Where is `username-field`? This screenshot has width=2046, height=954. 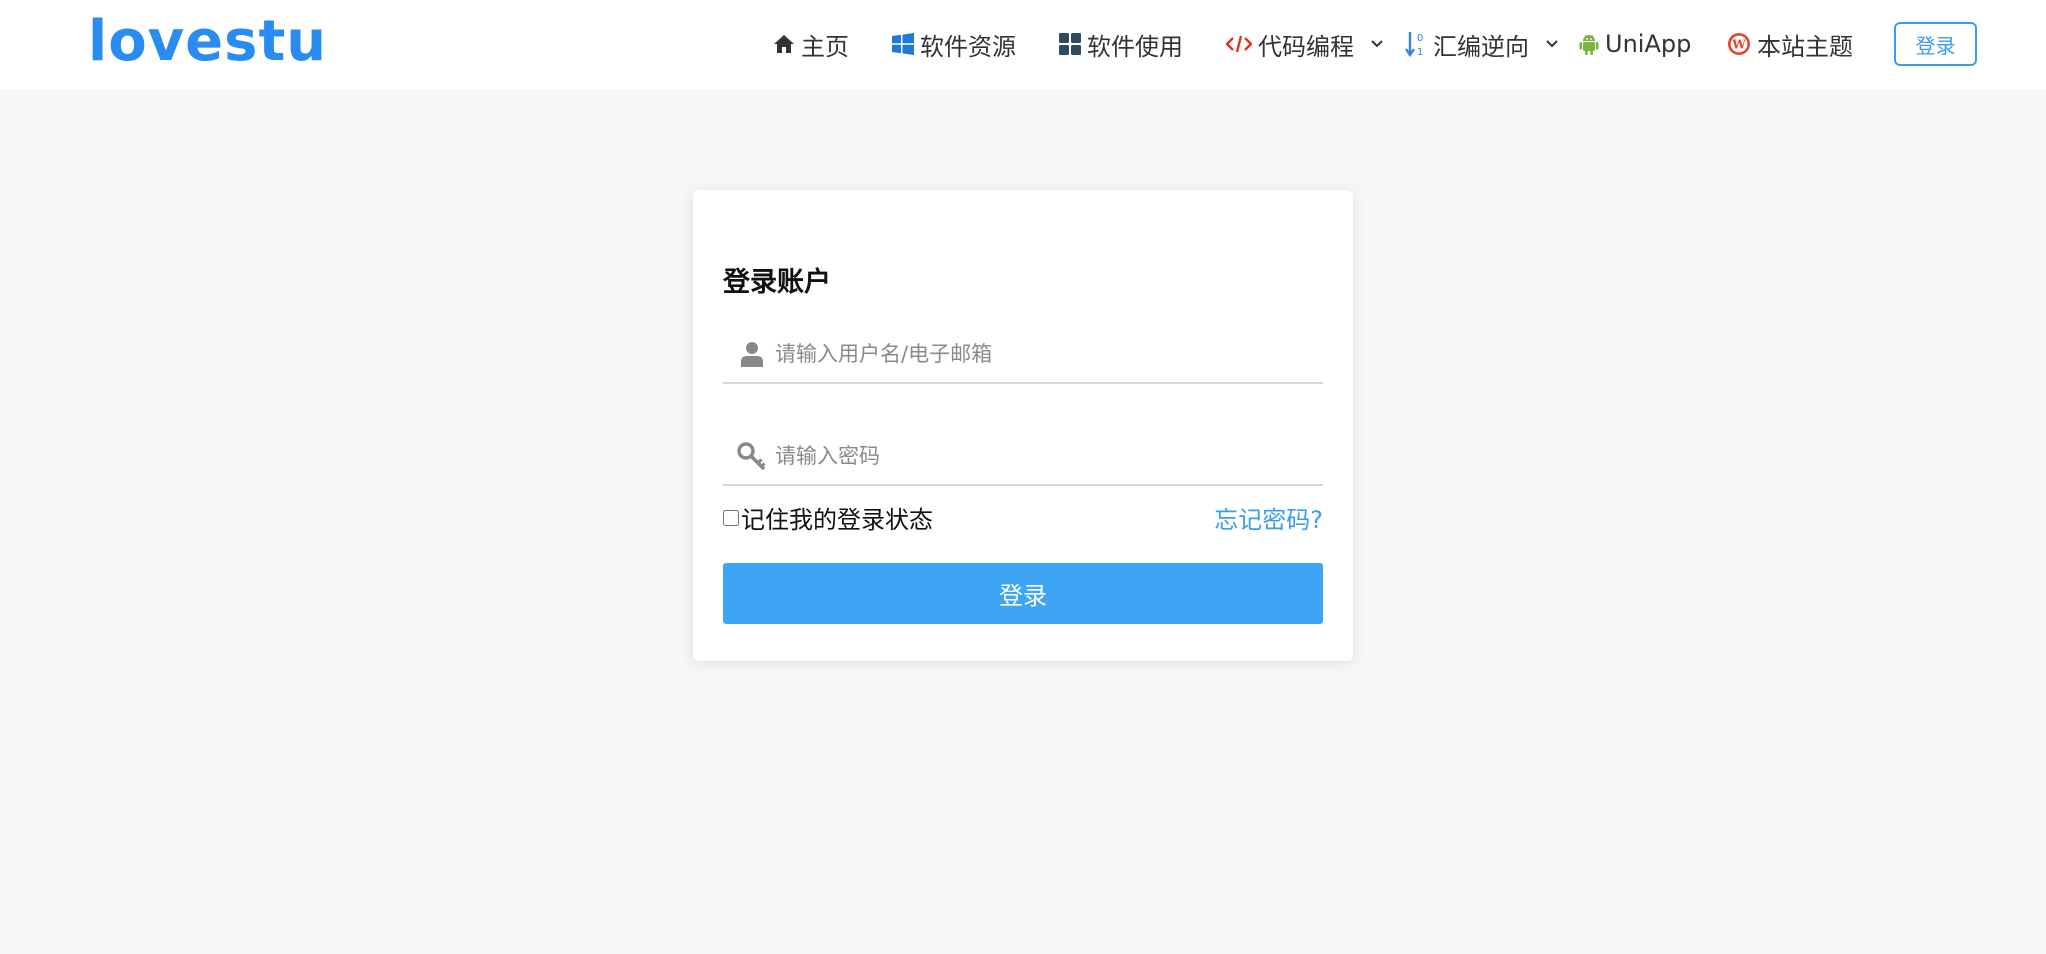
username-field is located at coordinates (1023, 355).